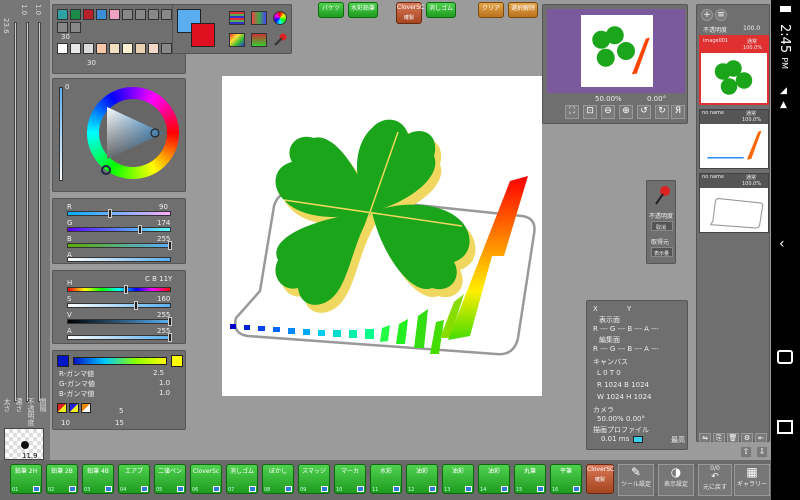 The width and height of the screenshot is (800, 500). I want to click on layer-collapse-icon: ⇤, so click(761, 438).